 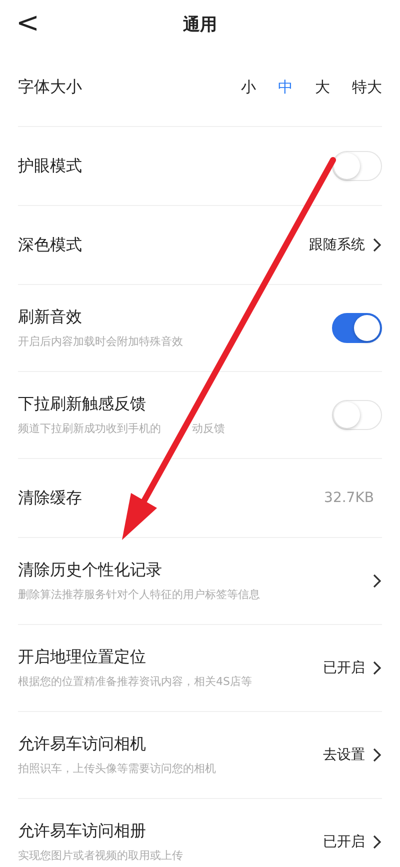 What do you see at coordinates (50, 317) in the screenshot?
I see `row-title: 刷新音效` at bounding box center [50, 317].